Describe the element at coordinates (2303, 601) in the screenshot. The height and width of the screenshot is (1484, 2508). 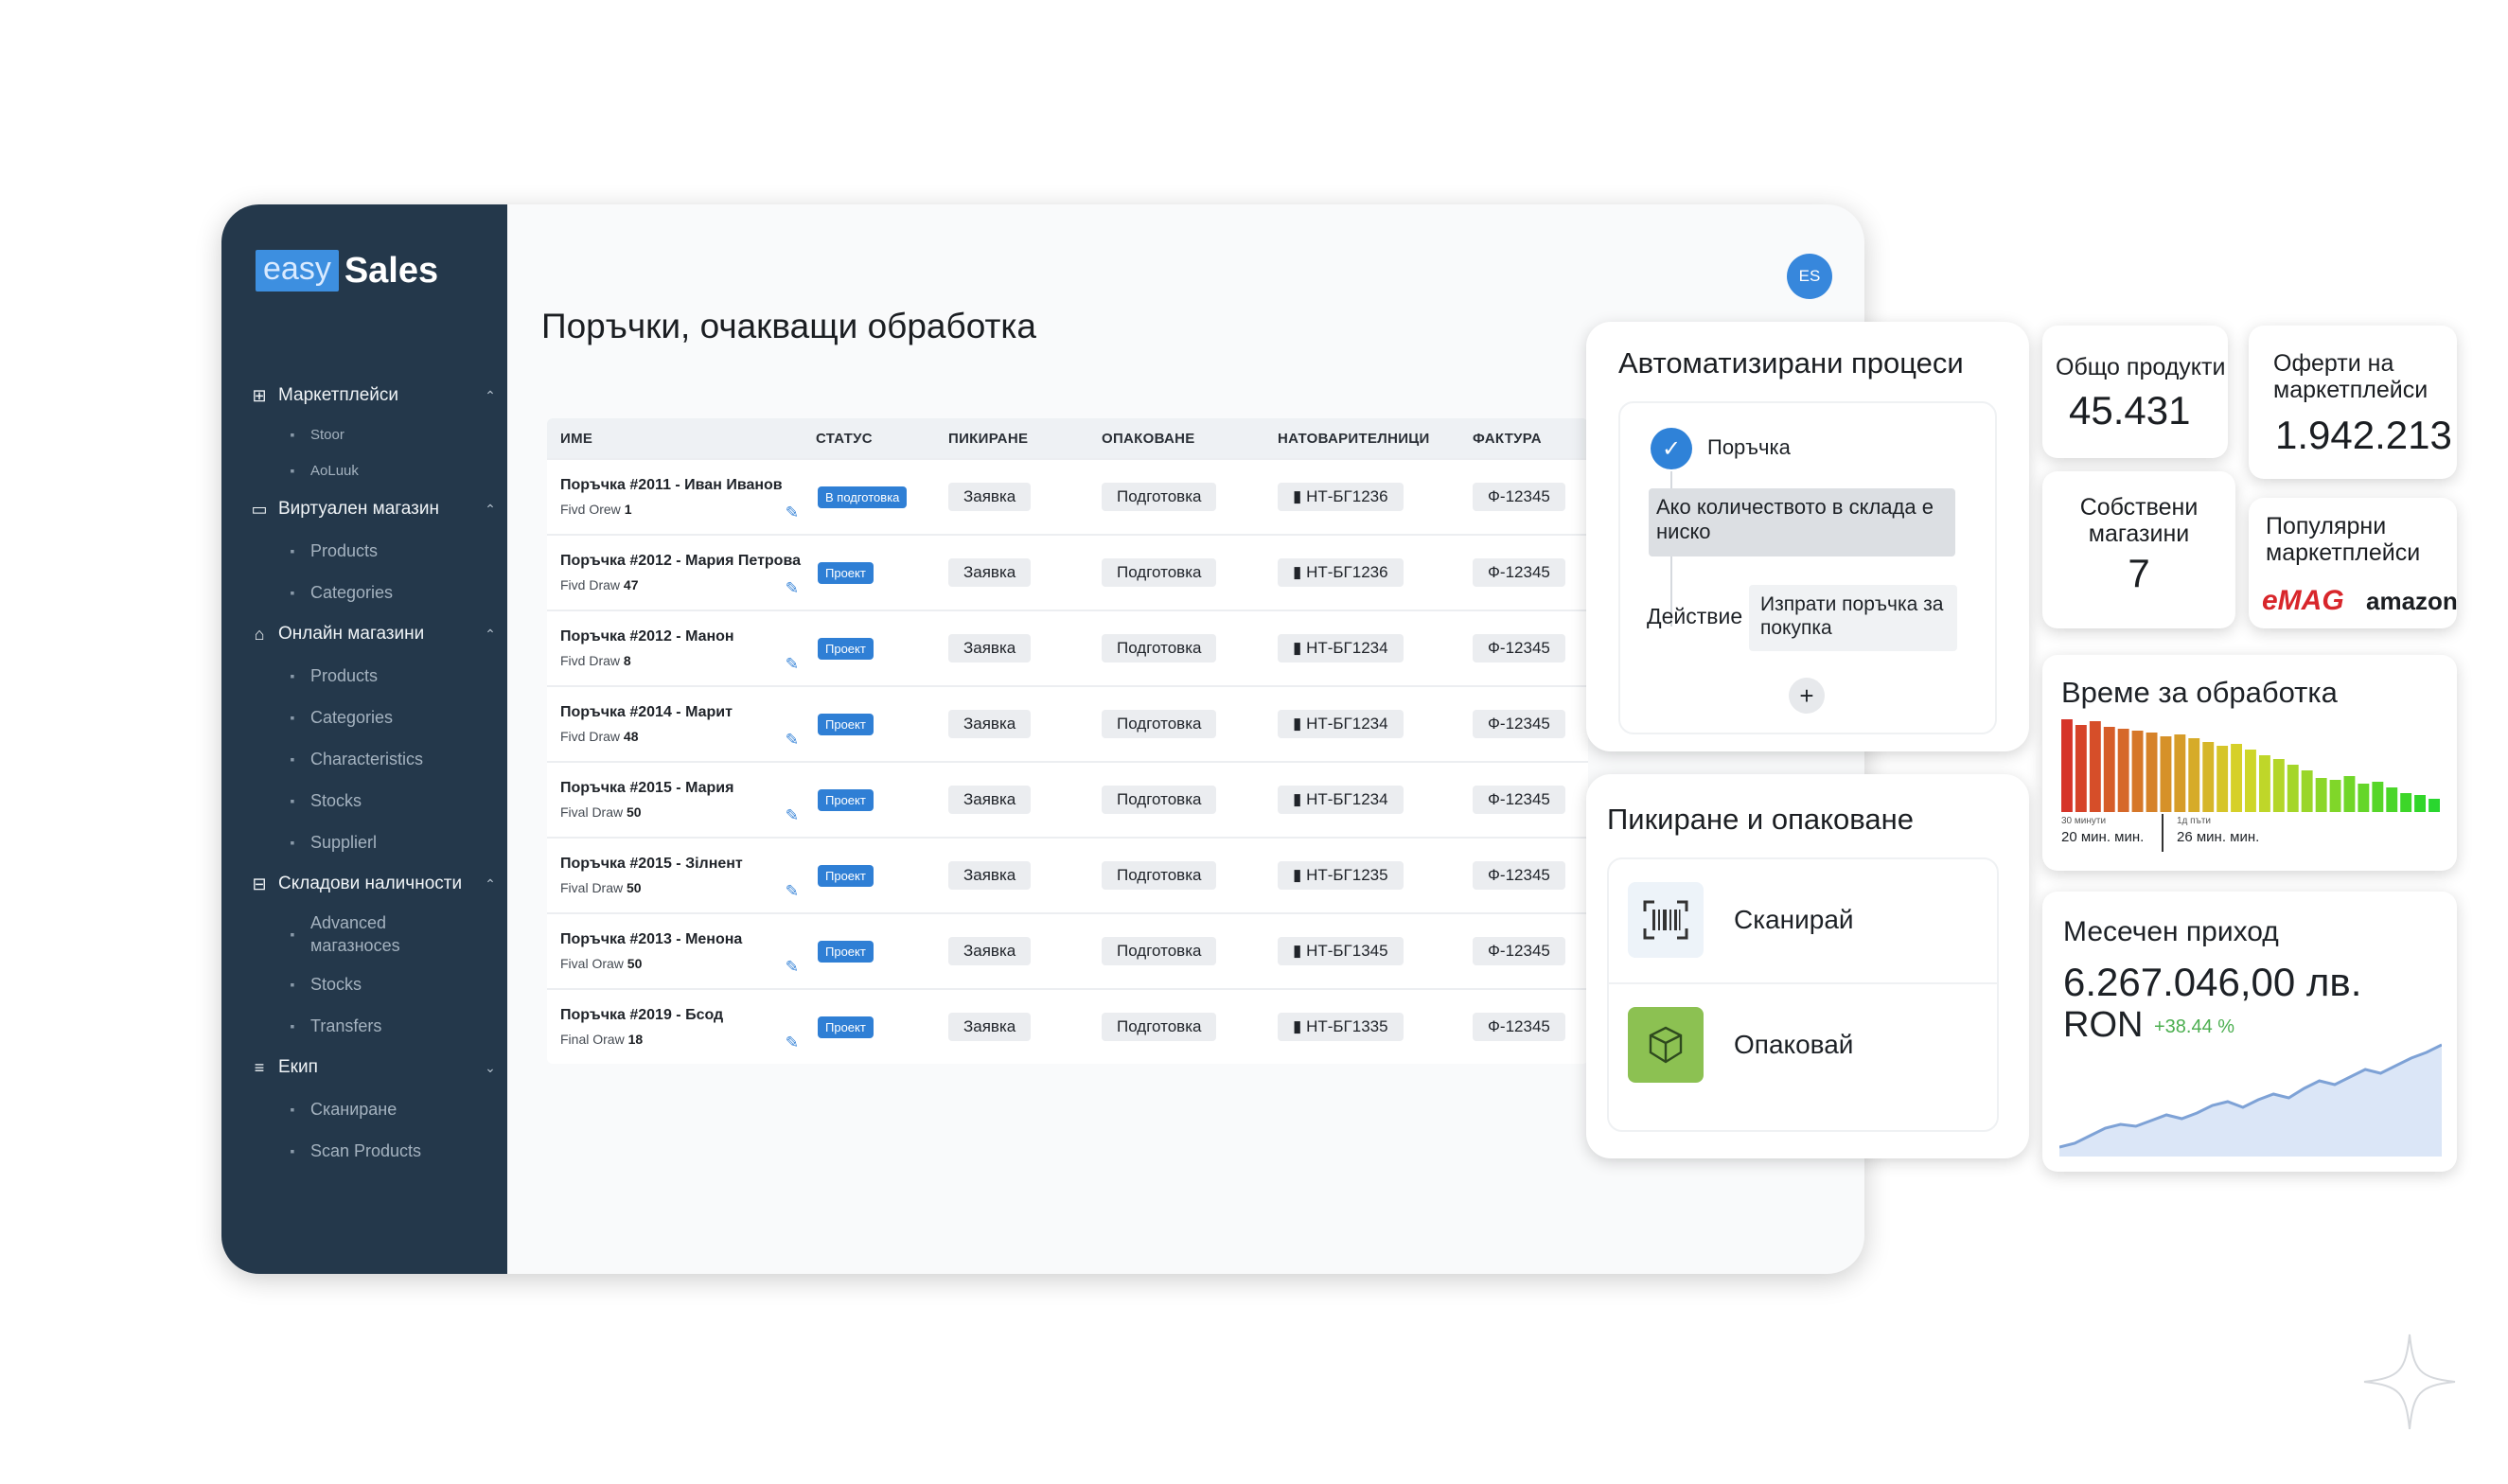
I see `emag-logo: eMAG` at that location.